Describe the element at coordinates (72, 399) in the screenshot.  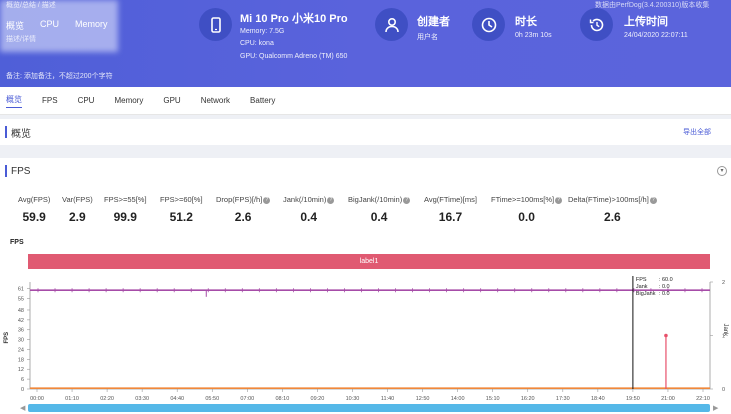
I see `x-tick-label: 01:10` at that location.